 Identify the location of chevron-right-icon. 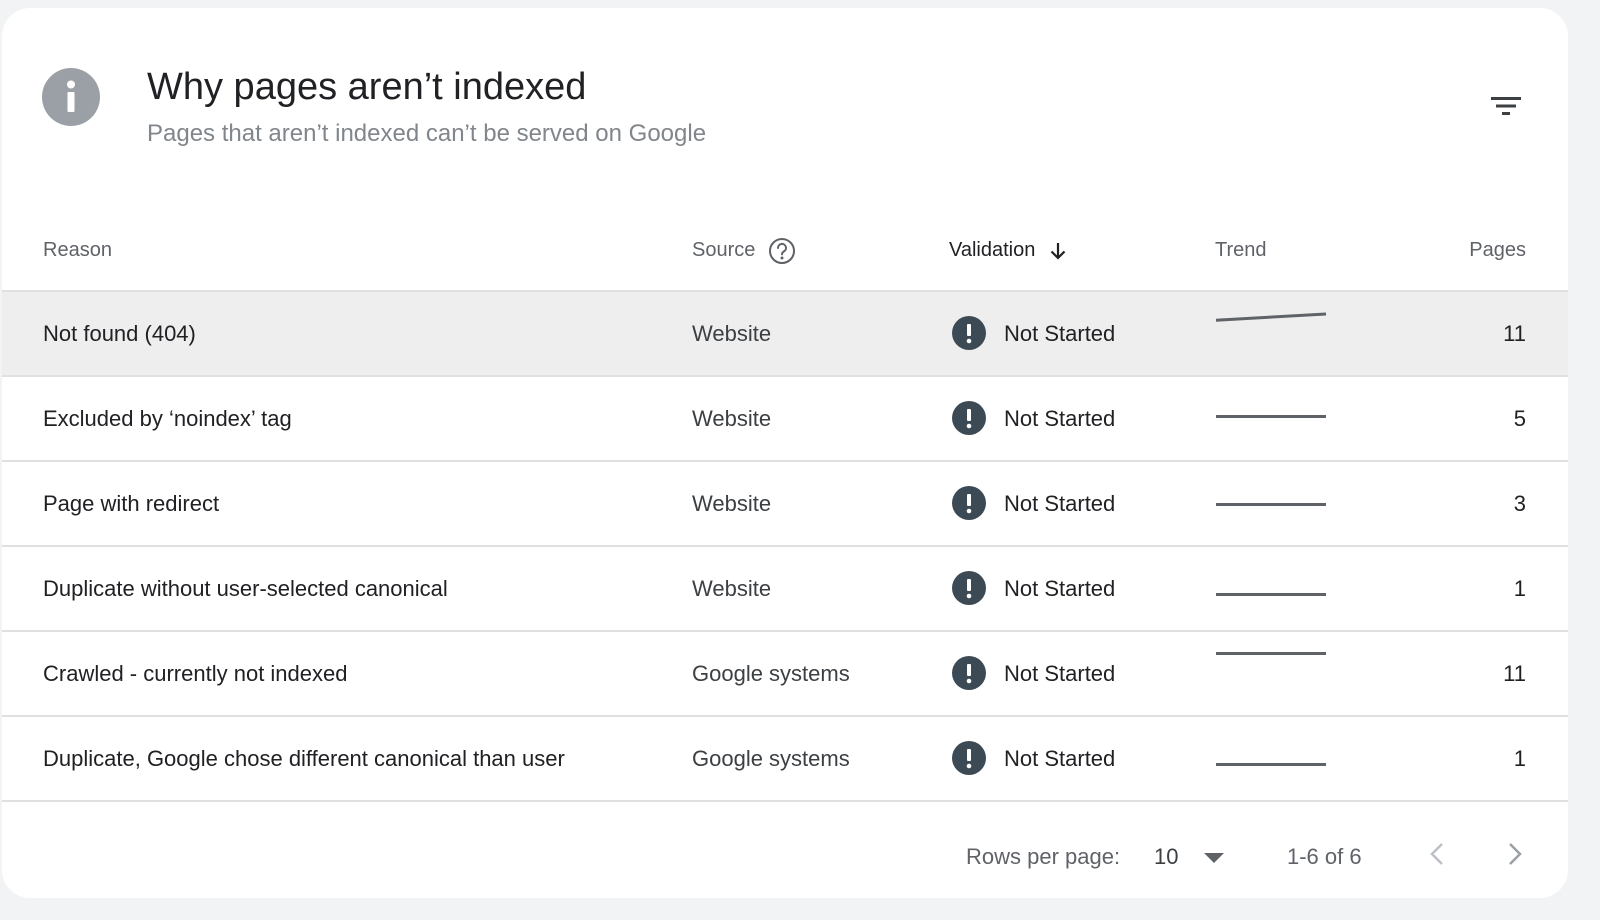
(1515, 854).